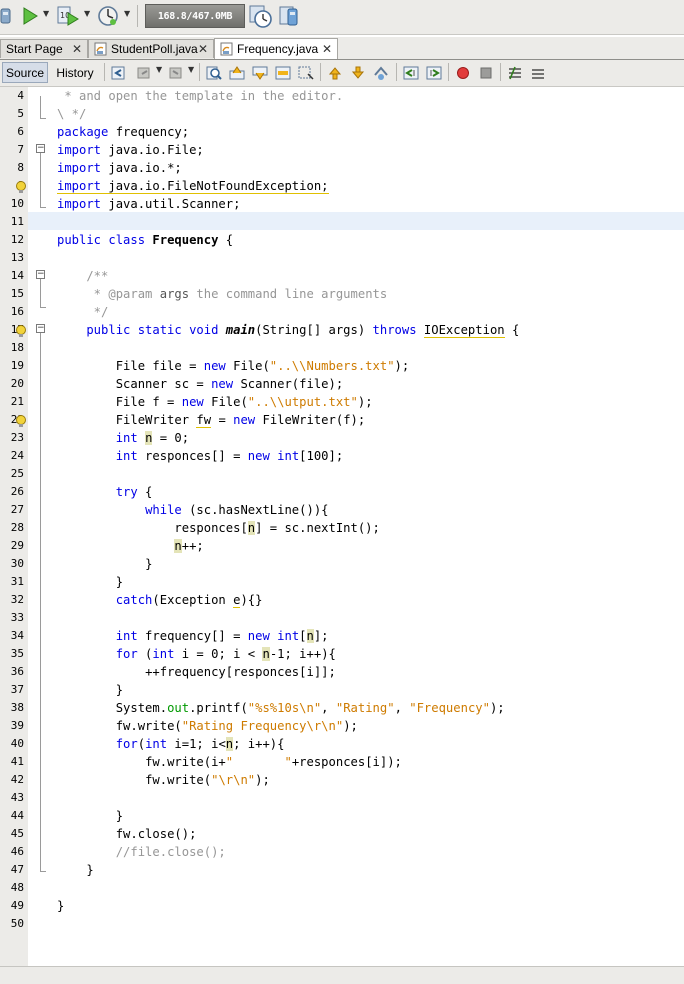 The width and height of the screenshot is (684, 984). I want to click on tab-frequency-java: Frequency.java ✕, so click(276, 48).